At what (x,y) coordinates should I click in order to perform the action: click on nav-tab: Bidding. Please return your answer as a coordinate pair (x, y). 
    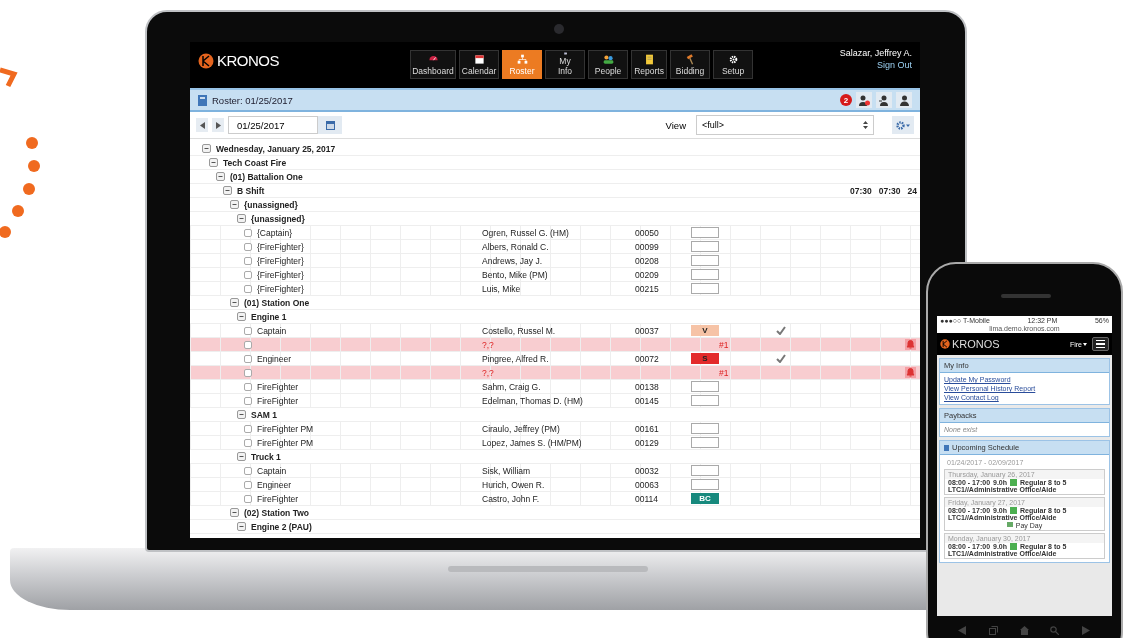
    Looking at the image, I should click on (690, 64).